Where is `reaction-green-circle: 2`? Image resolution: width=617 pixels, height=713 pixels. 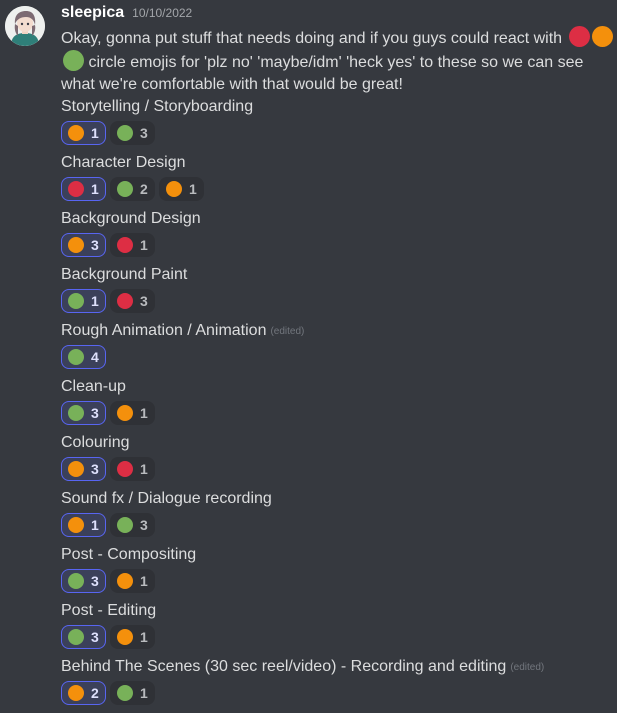
reaction-green-circle: 2 is located at coordinates (132, 189).